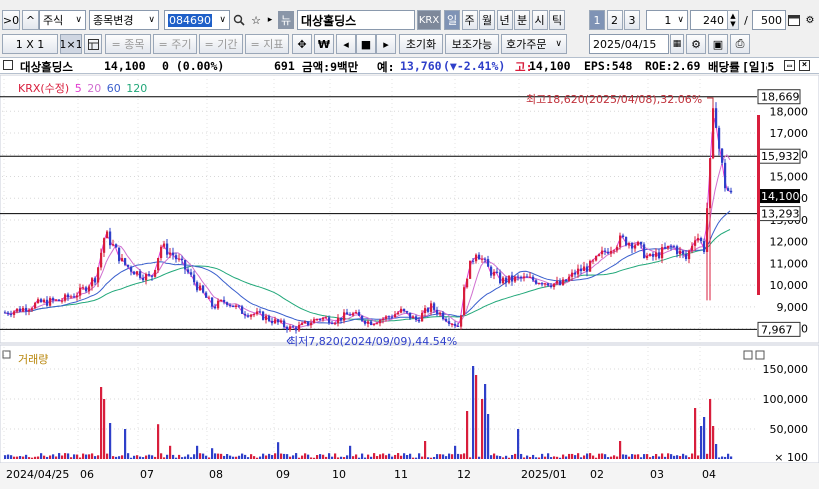  What do you see at coordinates (718, 44) in the screenshot?
I see `save-icon: ▣` at bounding box center [718, 44].